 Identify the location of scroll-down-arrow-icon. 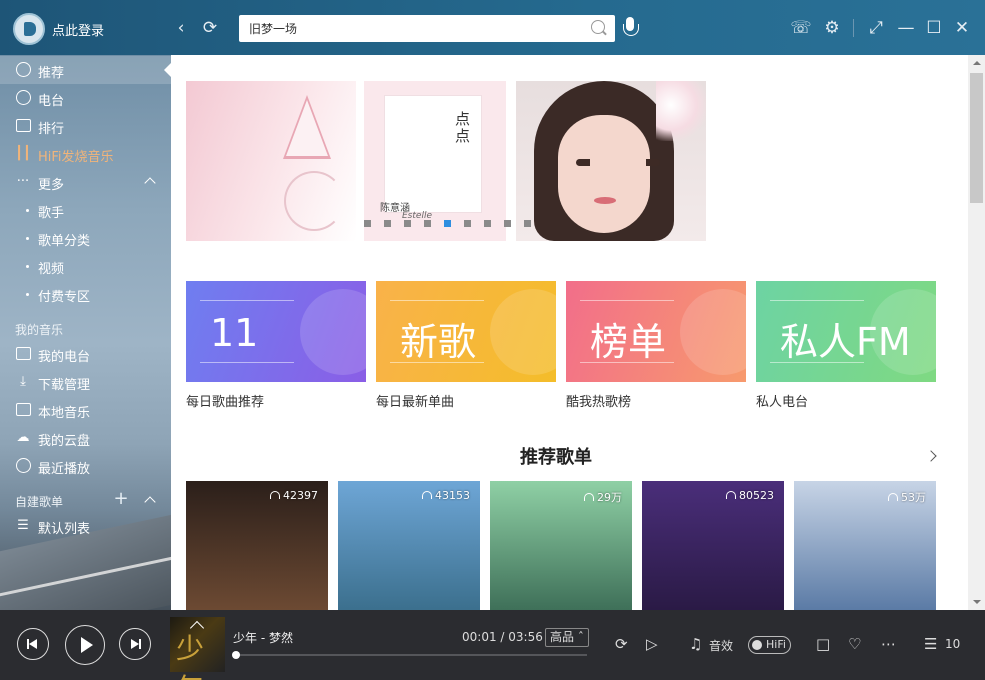
(976, 602).